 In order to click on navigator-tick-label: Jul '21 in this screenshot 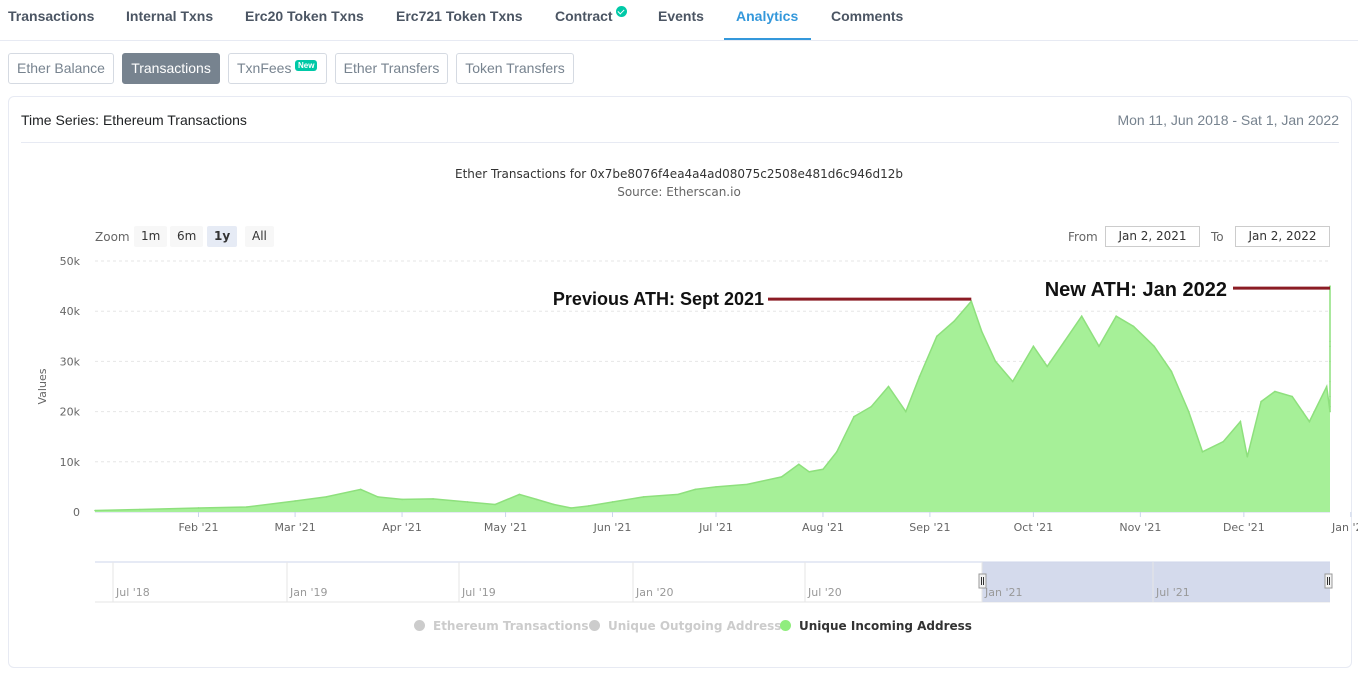, I will do `click(1172, 592)`.